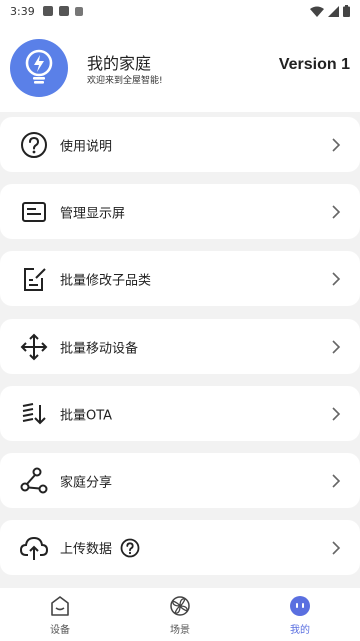 The image size is (360, 641). I want to click on menu-item-batch-edit-subcategory: 批量修改子品类, so click(180, 278).